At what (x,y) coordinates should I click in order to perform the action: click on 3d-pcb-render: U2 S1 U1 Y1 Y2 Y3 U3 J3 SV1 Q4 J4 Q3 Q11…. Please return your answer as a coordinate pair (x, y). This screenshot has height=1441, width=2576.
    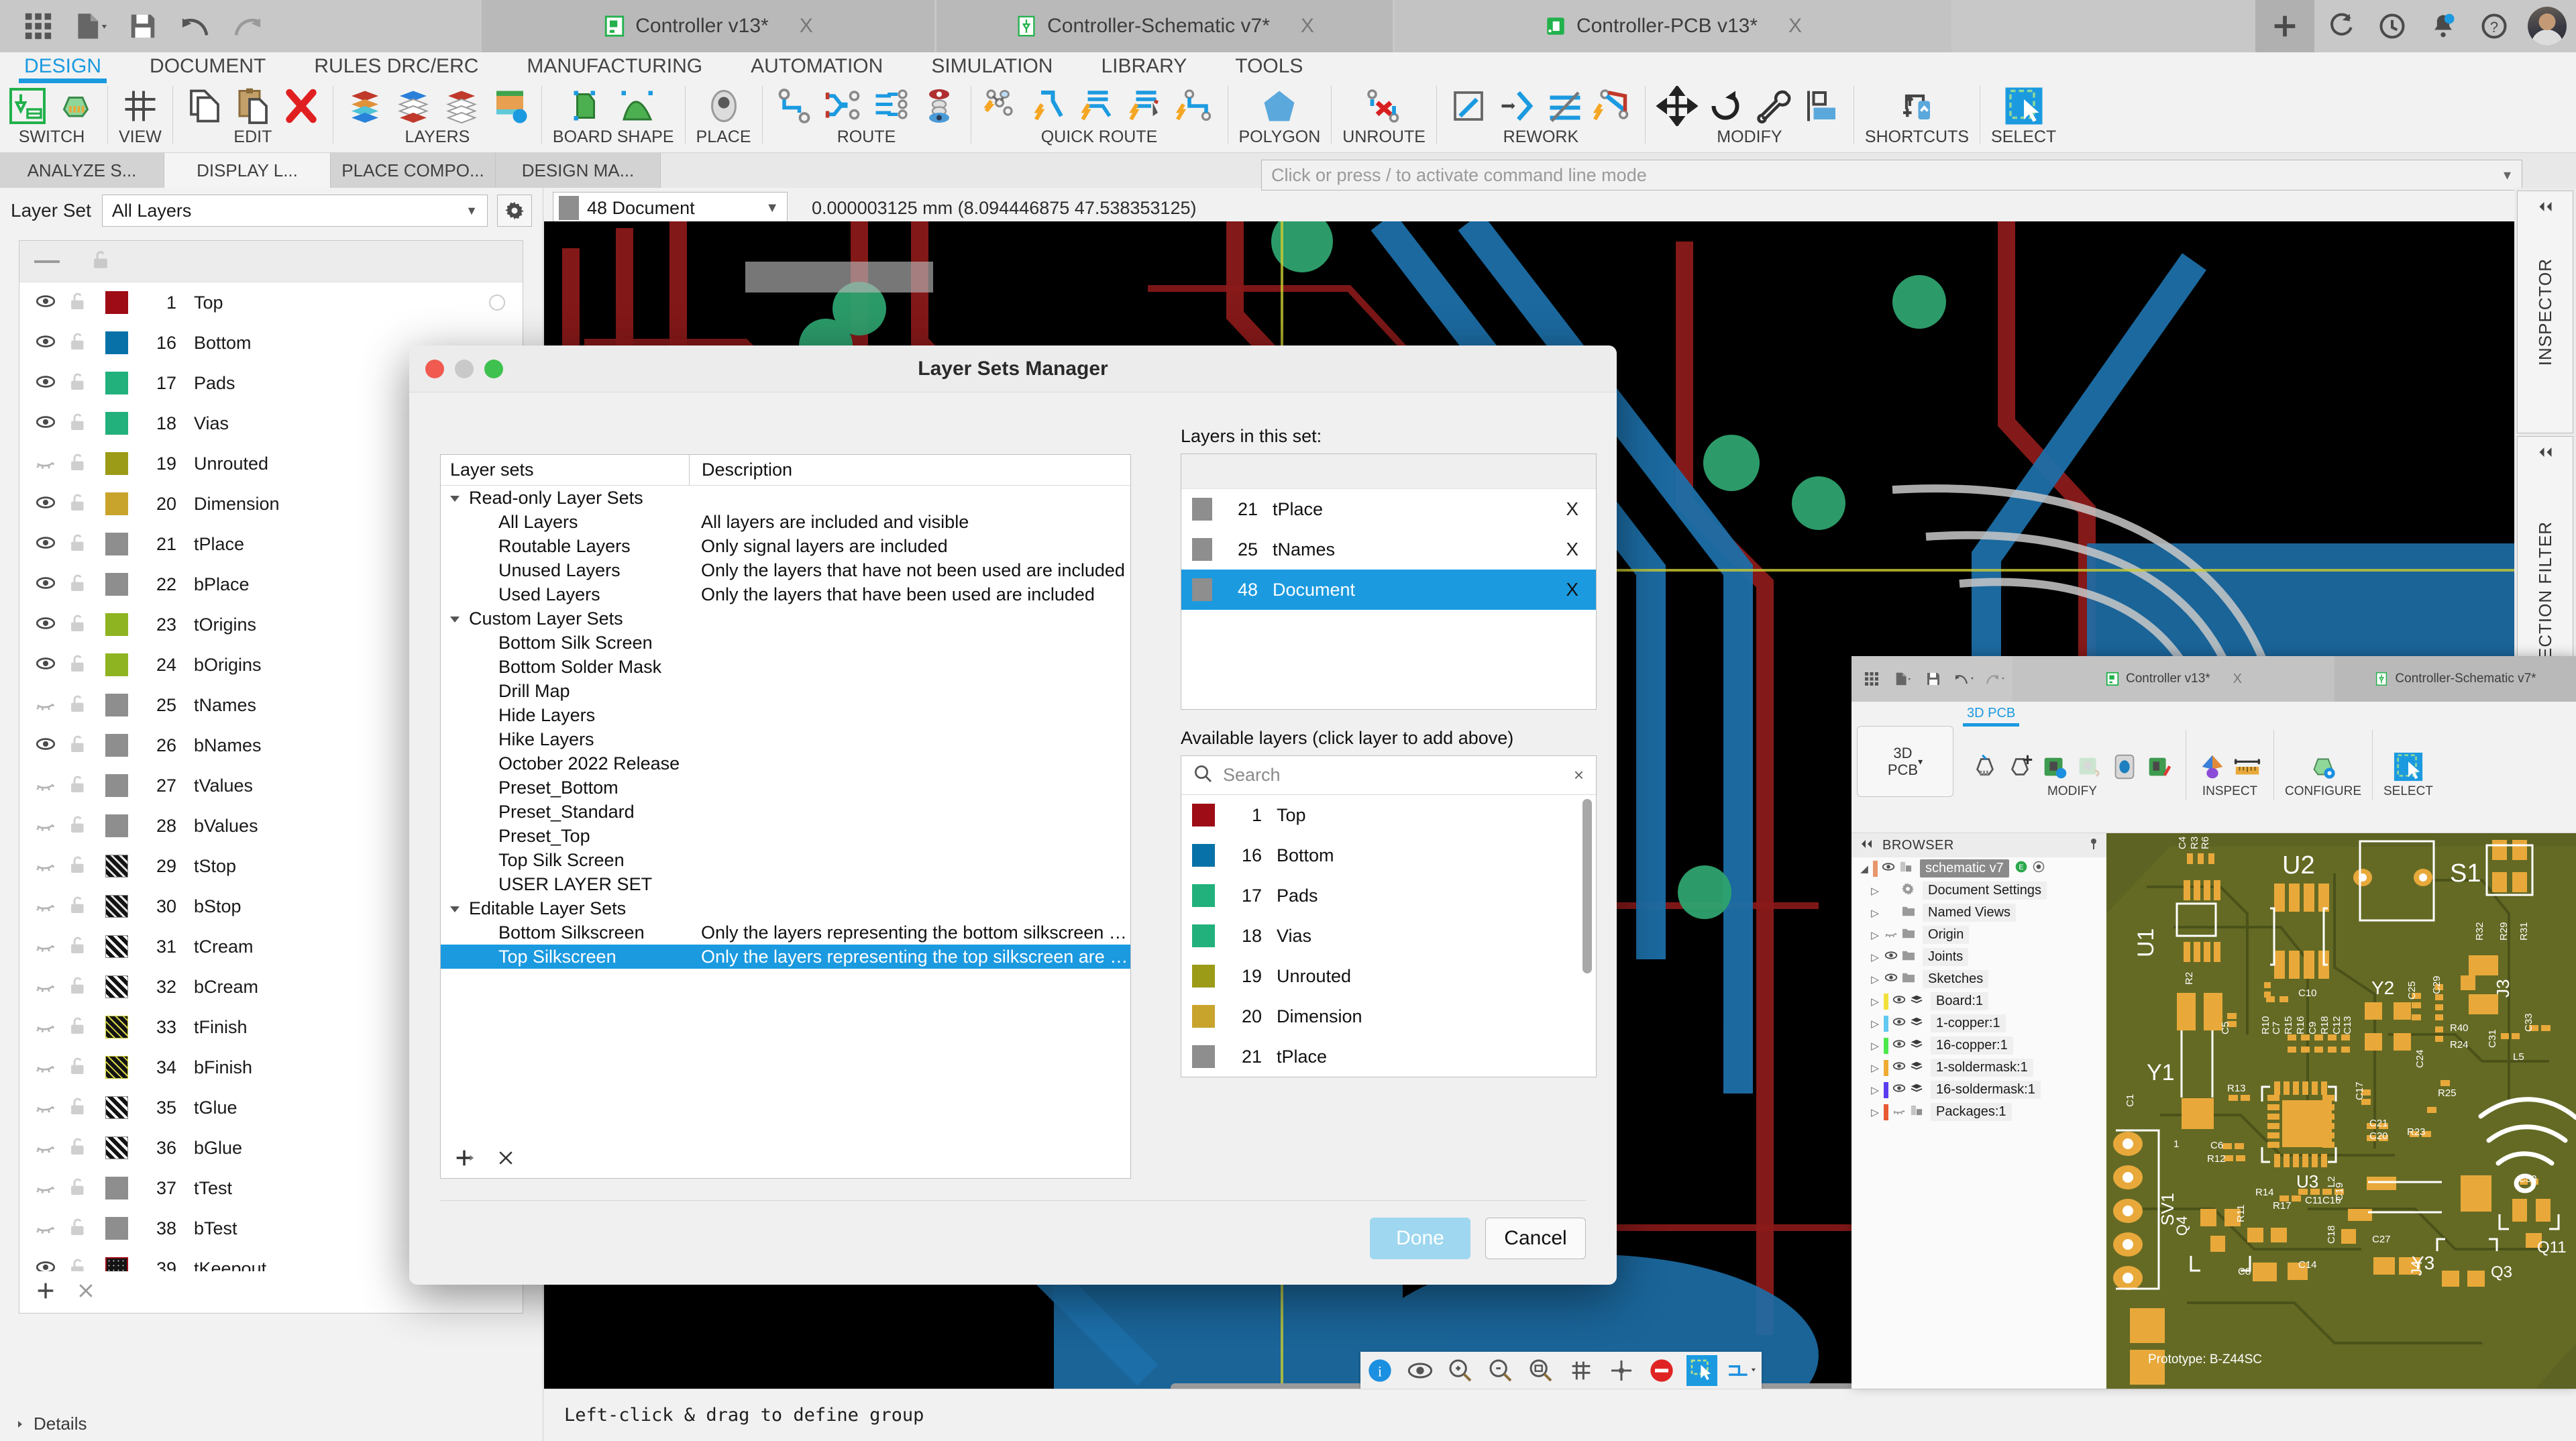
    Looking at the image, I should click on (2341, 1111).